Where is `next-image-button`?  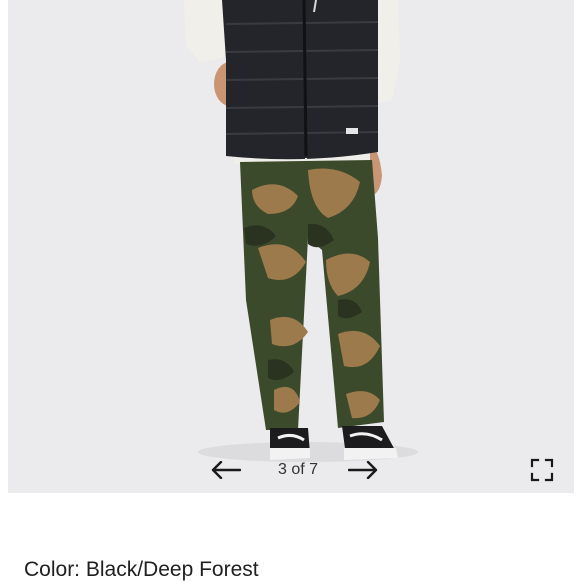 next-image-button is located at coordinates (363, 470).